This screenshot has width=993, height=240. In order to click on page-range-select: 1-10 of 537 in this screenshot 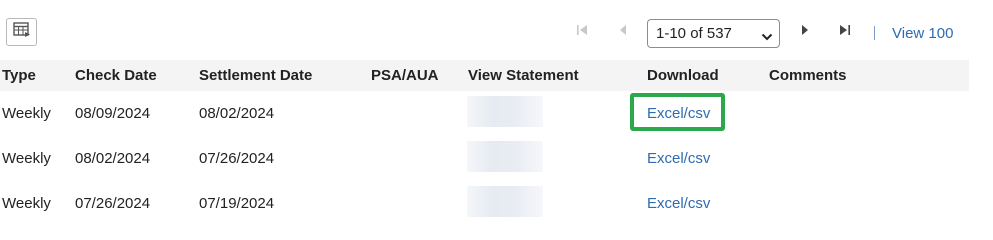, I will do `click(713, 33)`.